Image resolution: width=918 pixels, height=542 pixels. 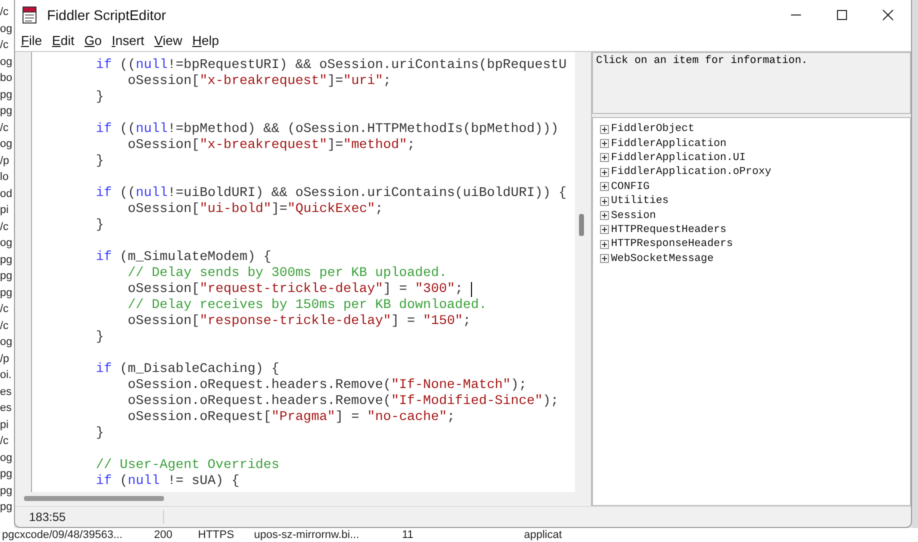 What do you see at coordinates (259, 81) in the screenshot?
I see `code-line: oSession["x-breakrequest"]="uri";` at bounding box center [259, 81].